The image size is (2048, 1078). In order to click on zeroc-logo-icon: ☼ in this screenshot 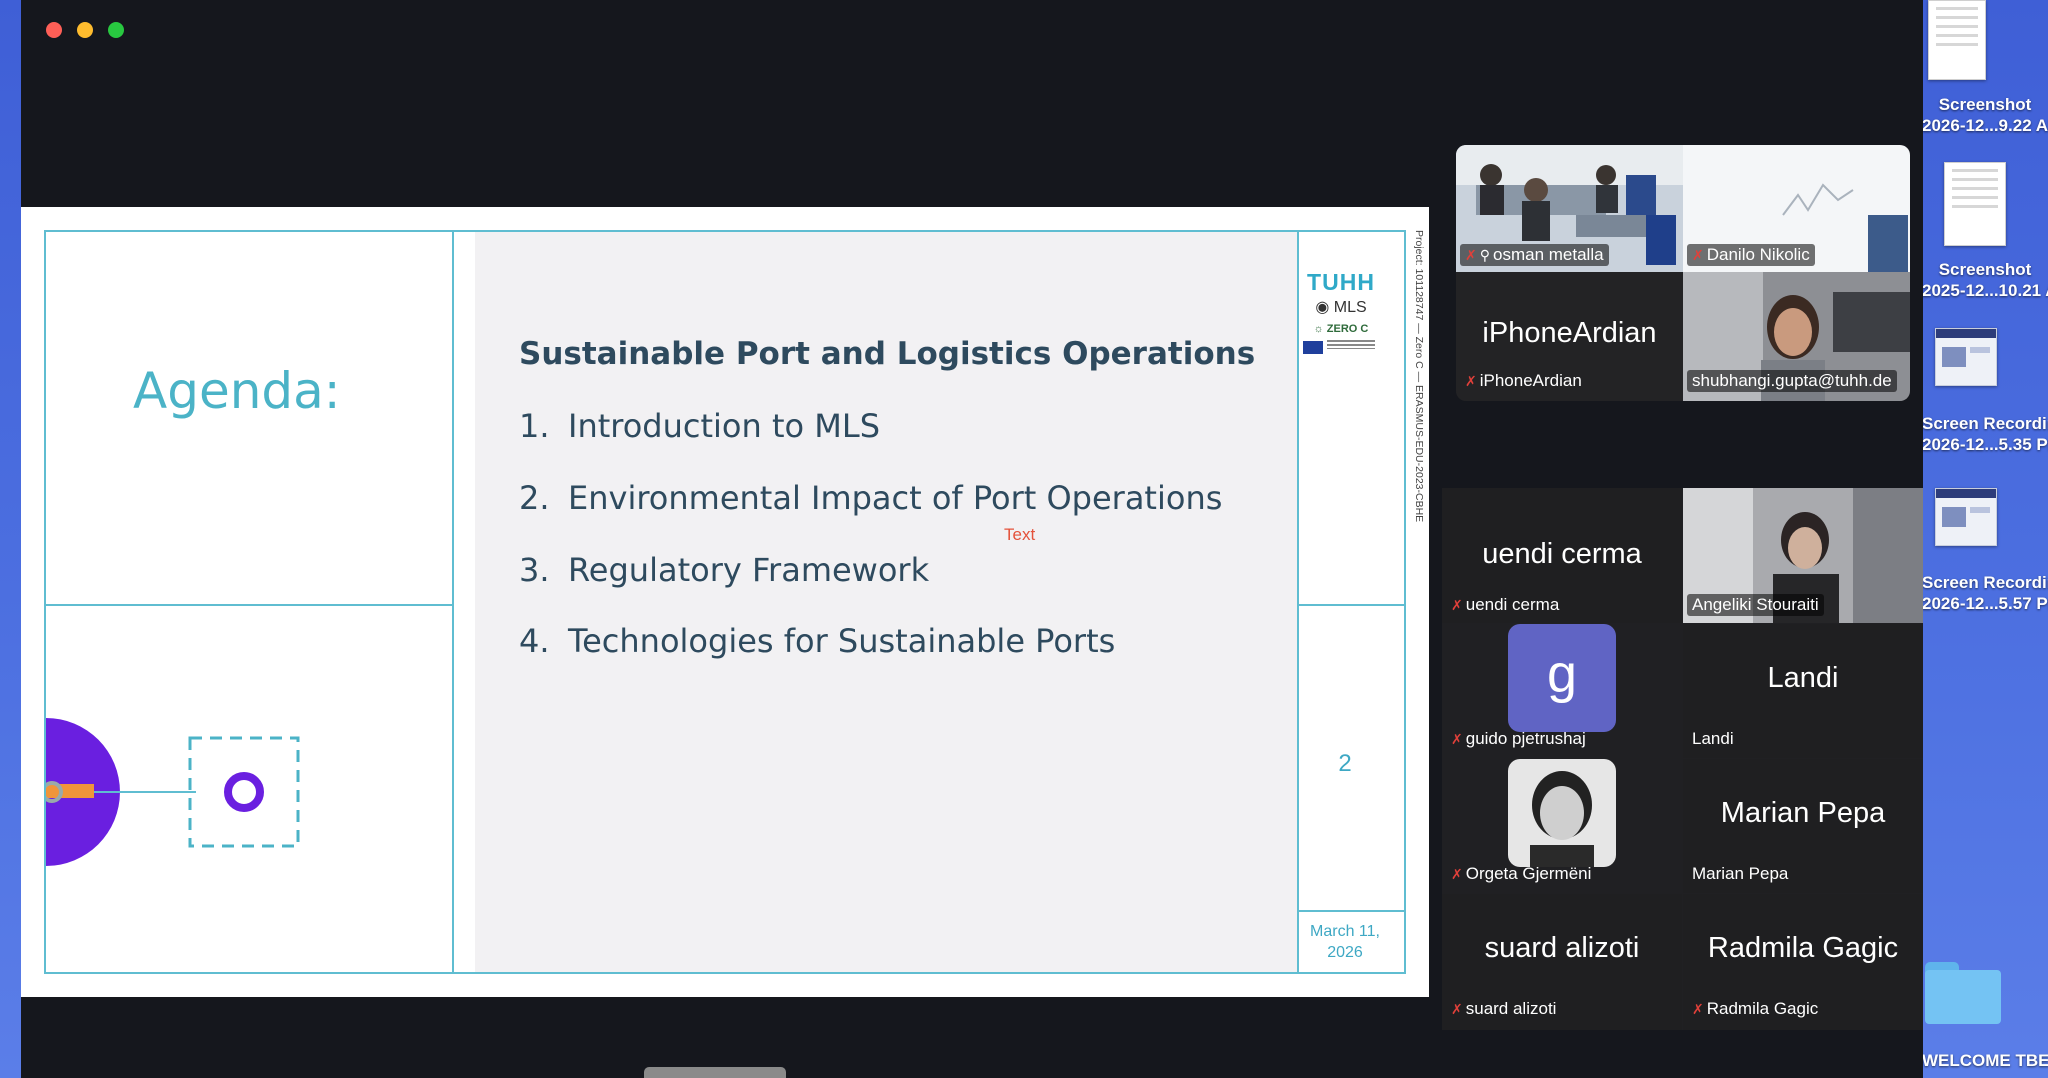, I will do `click(1318, 329)`.